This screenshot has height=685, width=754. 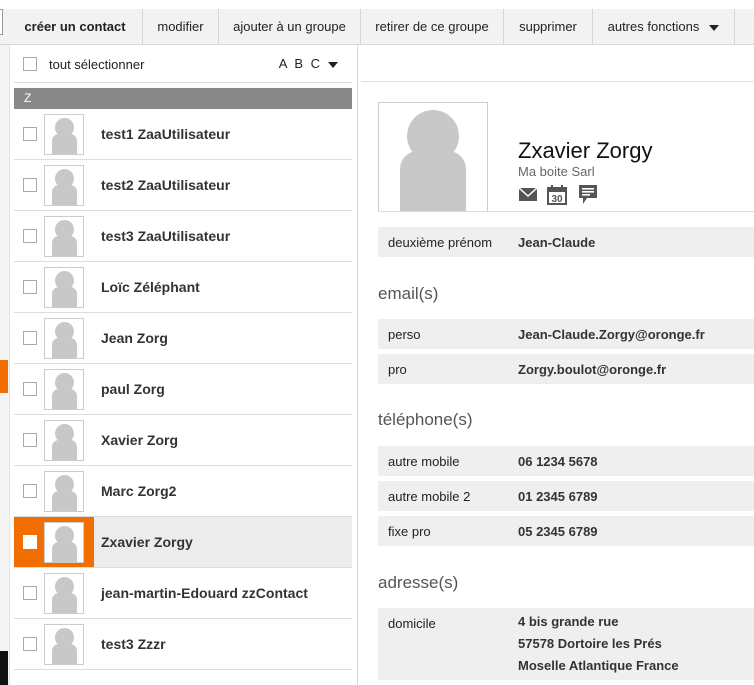 What do you see at coordinates (204, 593) in the screenshot?
I see `contact-name: jean-martin-Edouard zzContact` at bounding box center [204, 593].